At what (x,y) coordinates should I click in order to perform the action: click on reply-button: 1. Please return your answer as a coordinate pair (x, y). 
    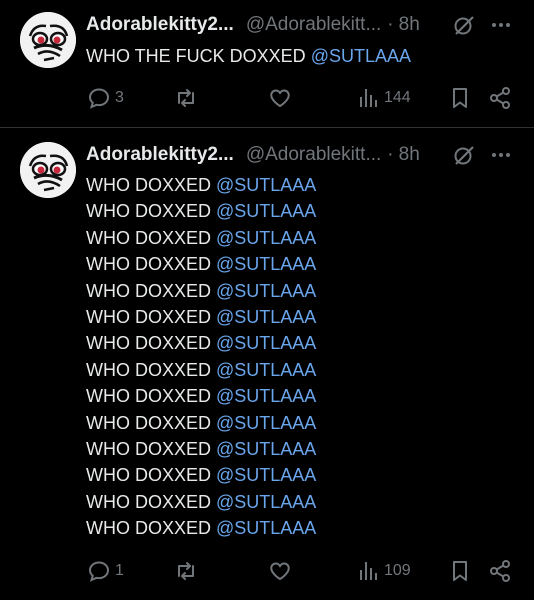
    Looking at the image, I should click on (105, 571).